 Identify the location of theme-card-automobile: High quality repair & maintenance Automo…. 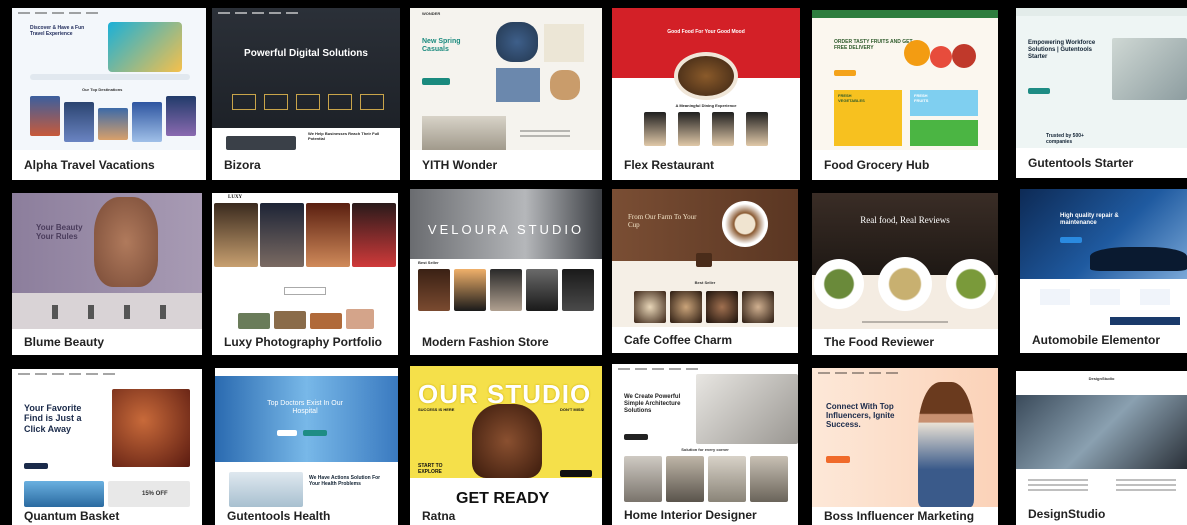
(1103, 271).